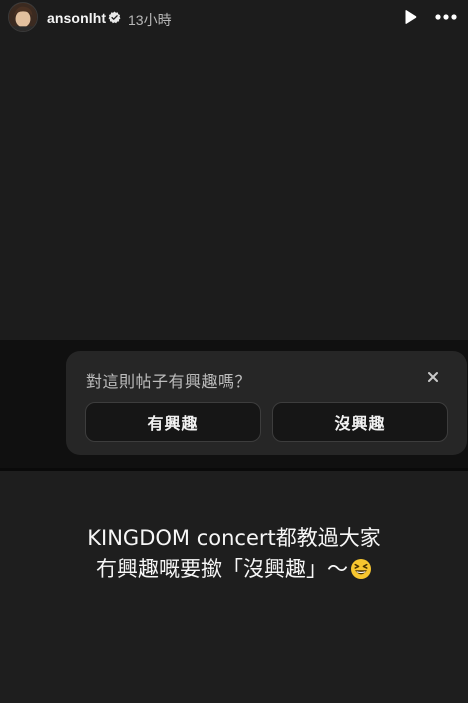  I want to click on avatar, so click(23, 17).